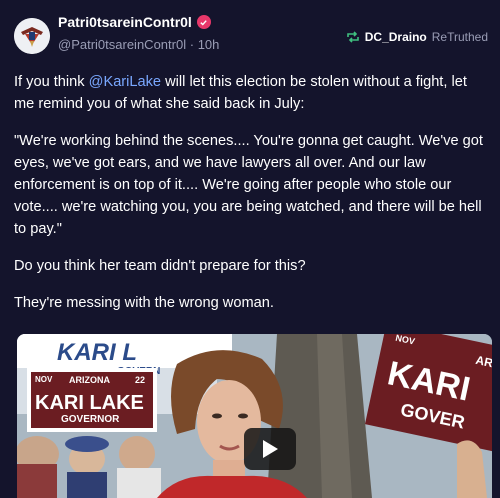  What do you see at coordinates (459, 37) in the screenshot?
I see `retruth-label: ReTruthed` at bounding box center [459, 37].